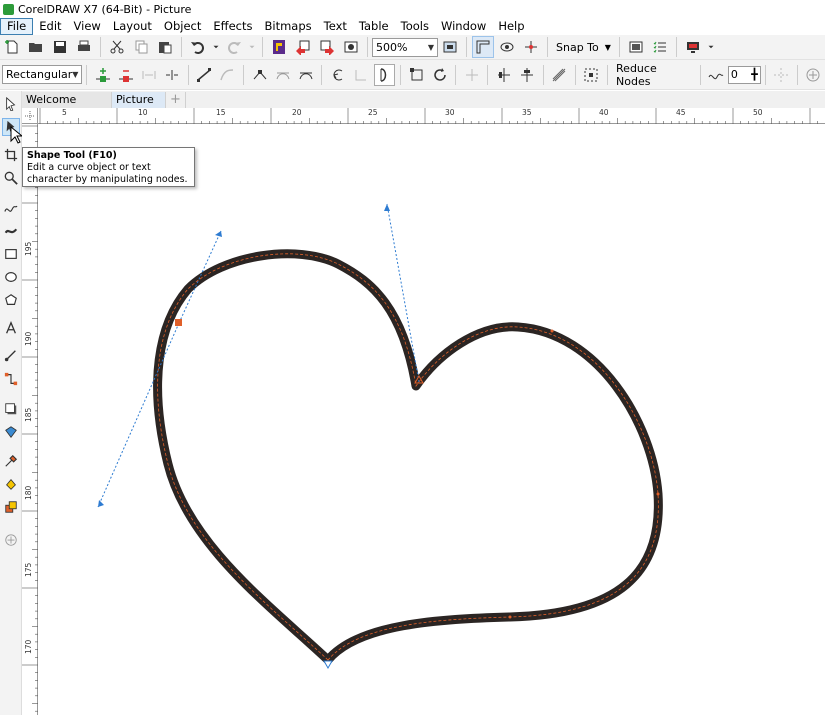 The image size is (825, 718). What do you see at coordinates (660, 47) in the screenshot?
I see `options-button` at bounding box center [660, 47].